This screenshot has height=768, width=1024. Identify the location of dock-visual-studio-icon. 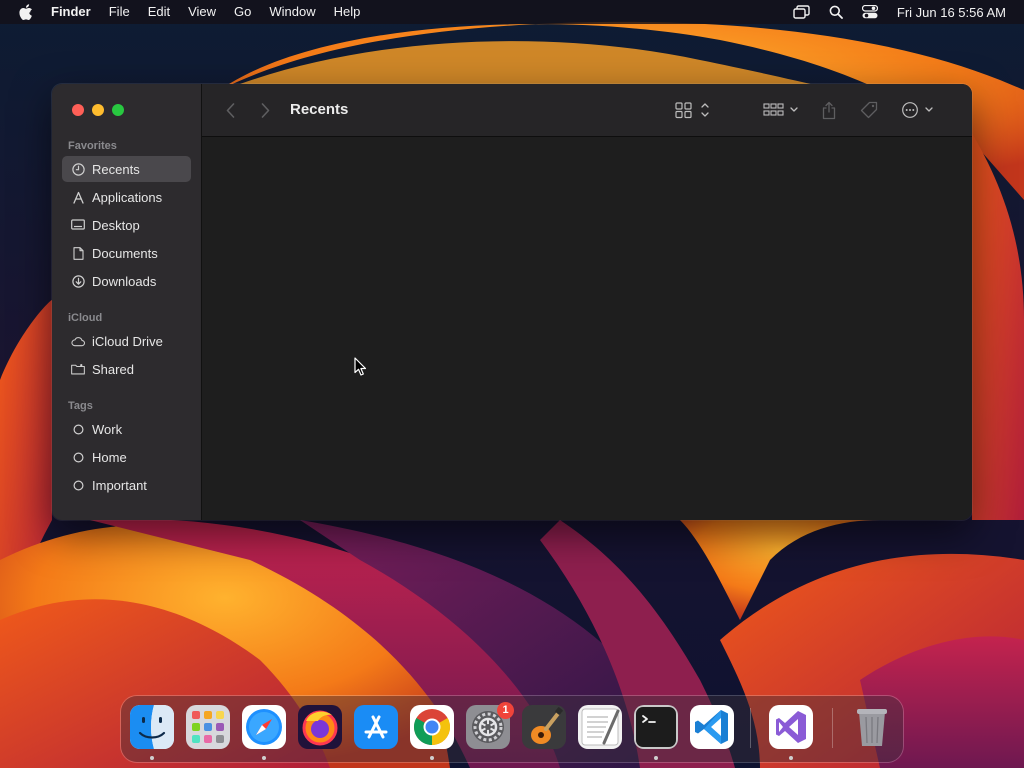
(791, 727).